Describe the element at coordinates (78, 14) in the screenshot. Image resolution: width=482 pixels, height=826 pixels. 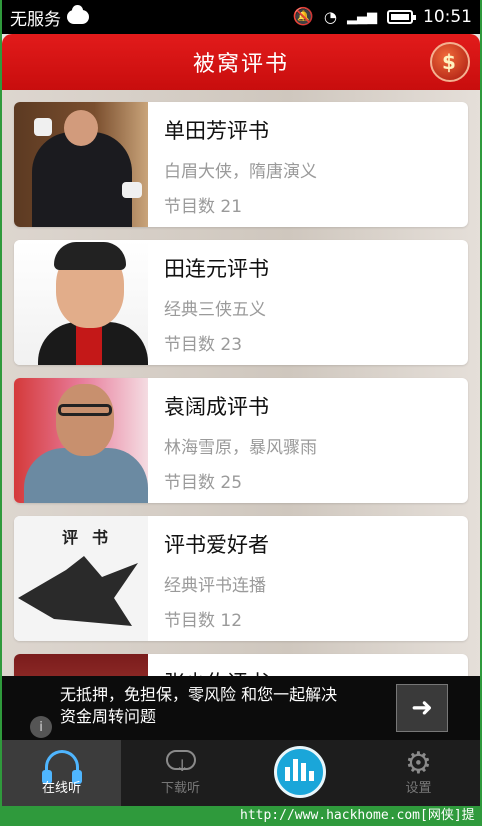
I see `cloud-icon` at that location.